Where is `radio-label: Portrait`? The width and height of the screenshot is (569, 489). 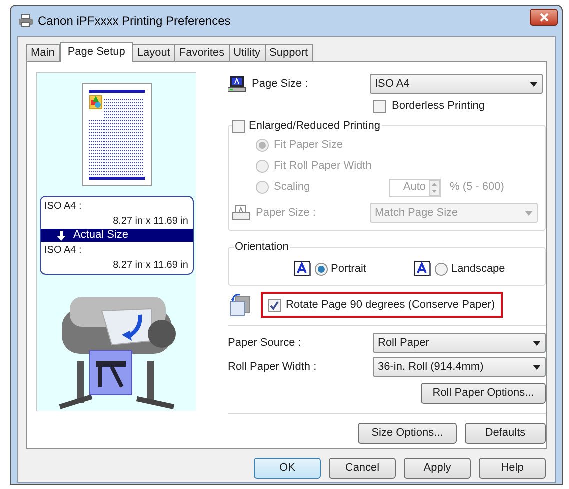
radio-label: Portrait is located at coordinates (348, 269).